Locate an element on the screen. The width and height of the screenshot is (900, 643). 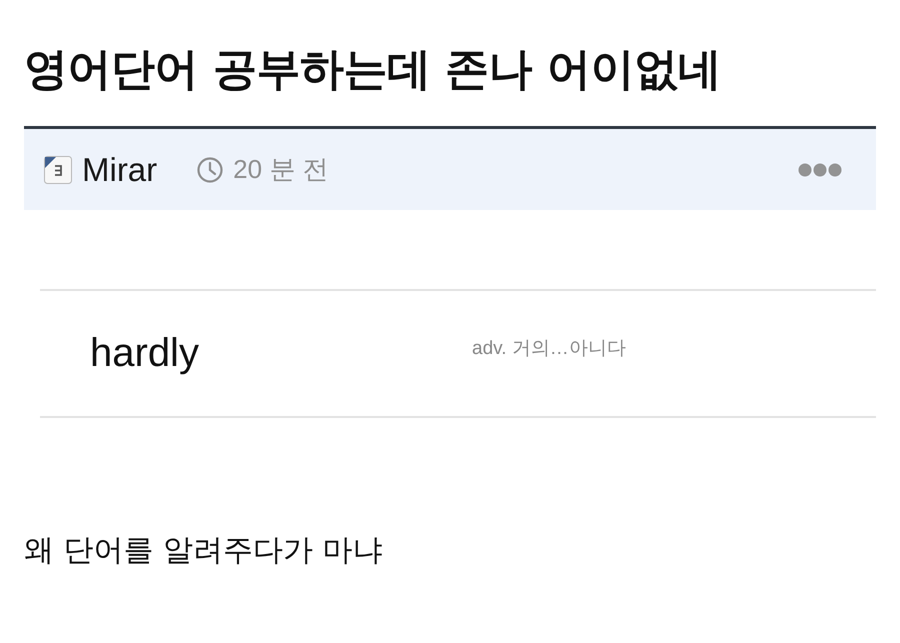
clock-icon is located at coordinates (210, 169).